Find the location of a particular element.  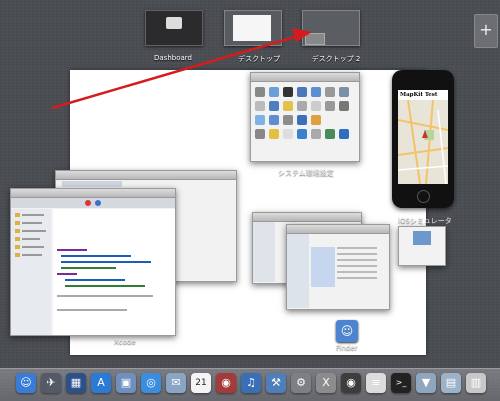

document-icon: ≡ is located at coordinates (376, 383).